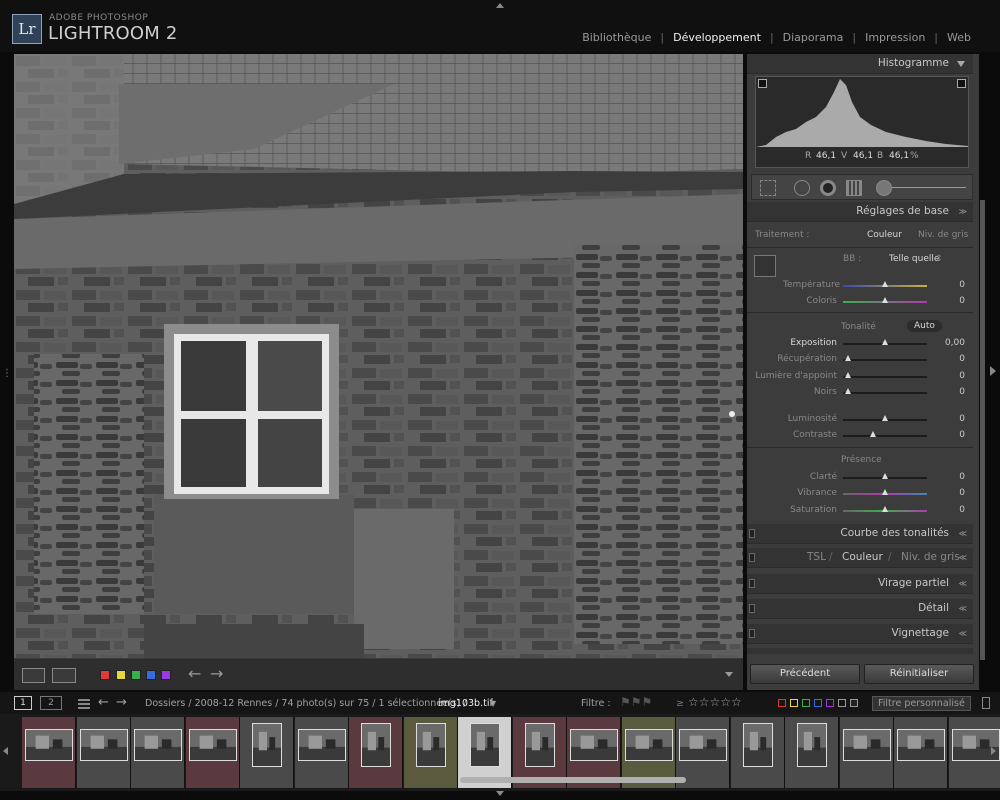 This screenshot has width=1000, height=800. I want to click on panel-expand-icon: ≫, so click(963, 211).